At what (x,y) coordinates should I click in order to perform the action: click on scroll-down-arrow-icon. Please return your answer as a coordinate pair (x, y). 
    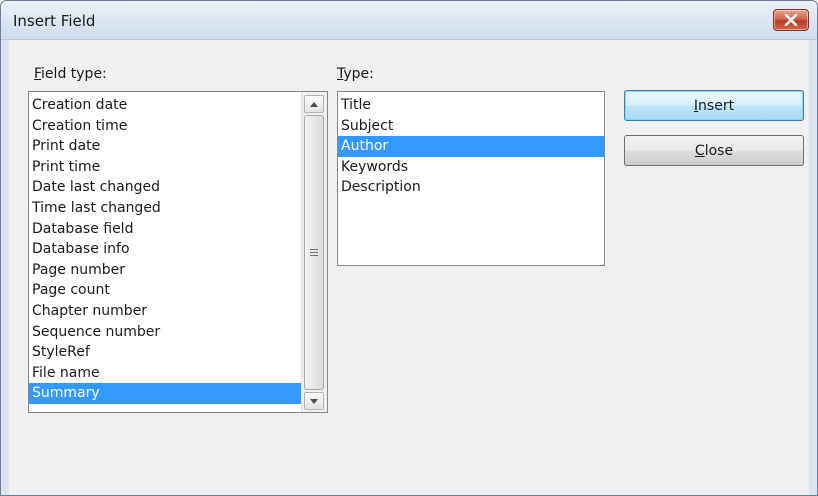
    Looking at the image, I should click on (314, 401).